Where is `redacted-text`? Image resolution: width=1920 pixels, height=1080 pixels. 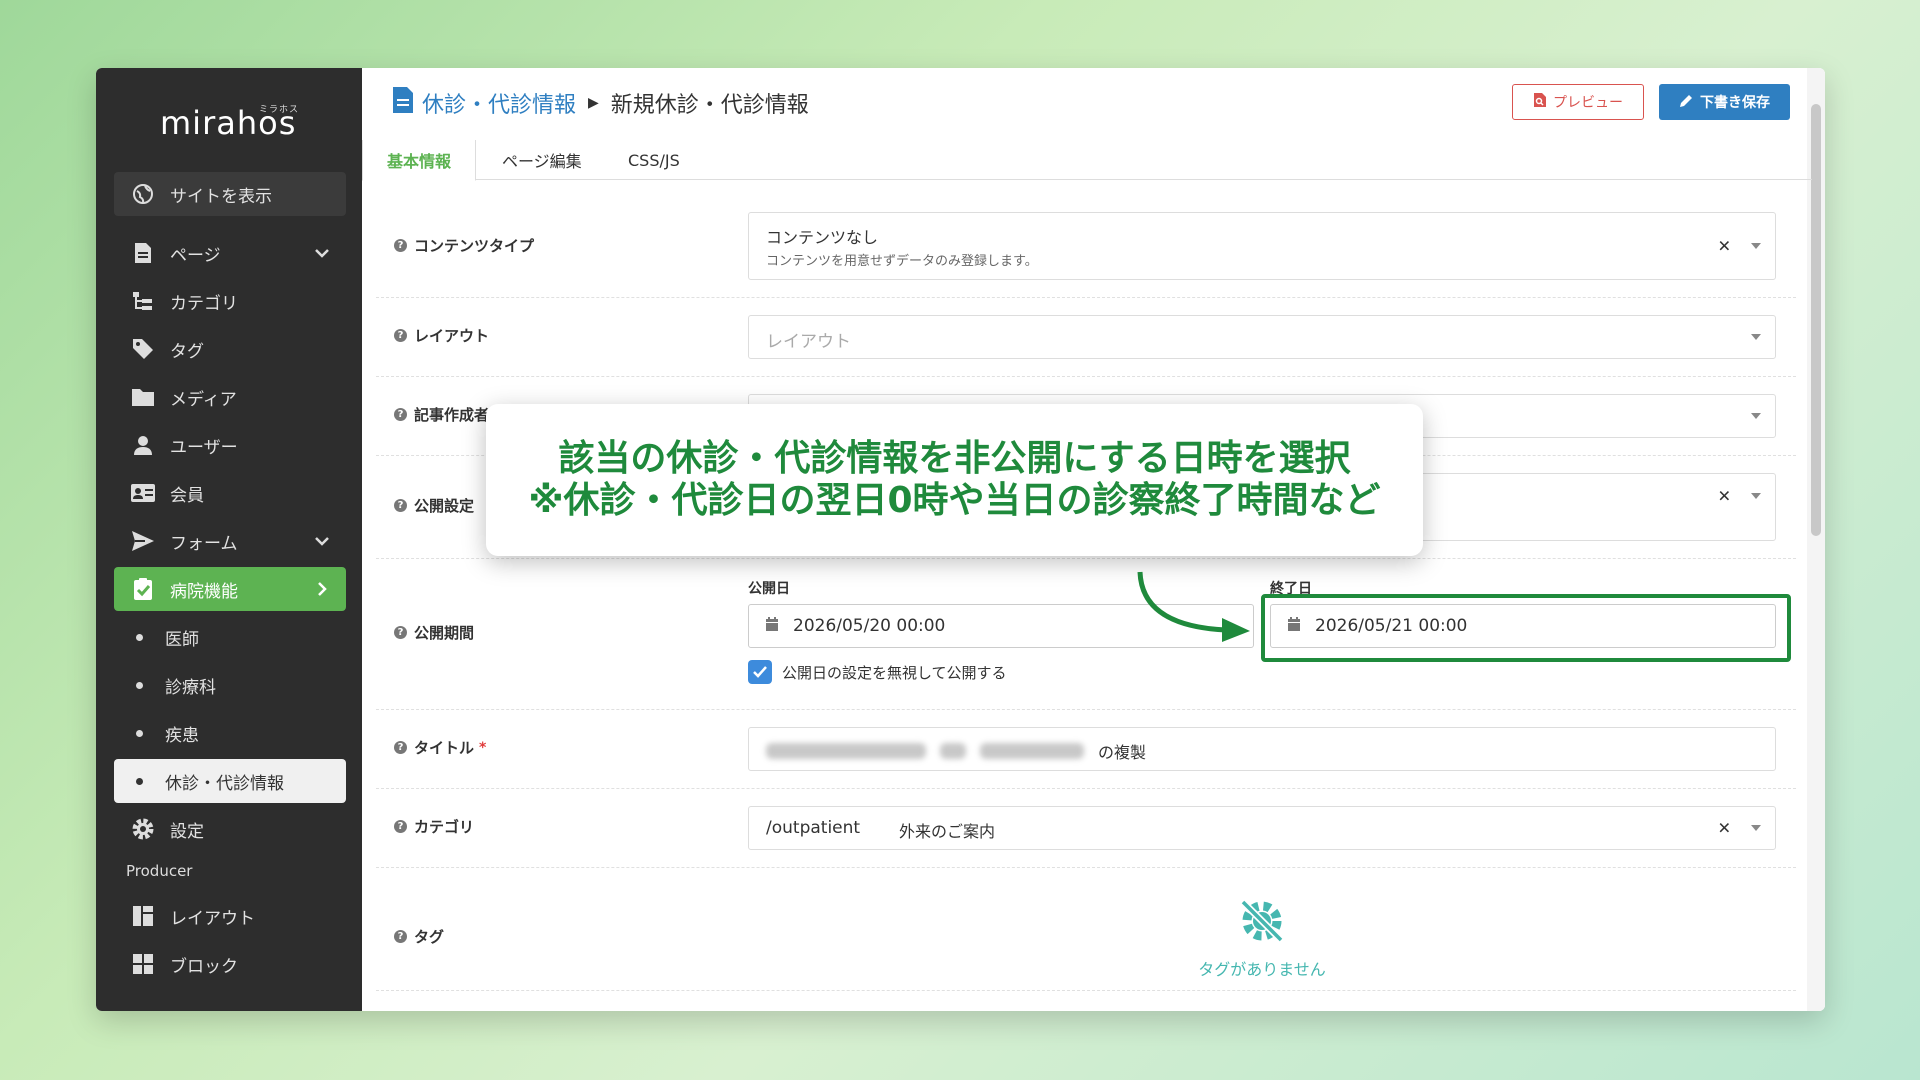
redacted-text is located at coordinates (1032, 751).